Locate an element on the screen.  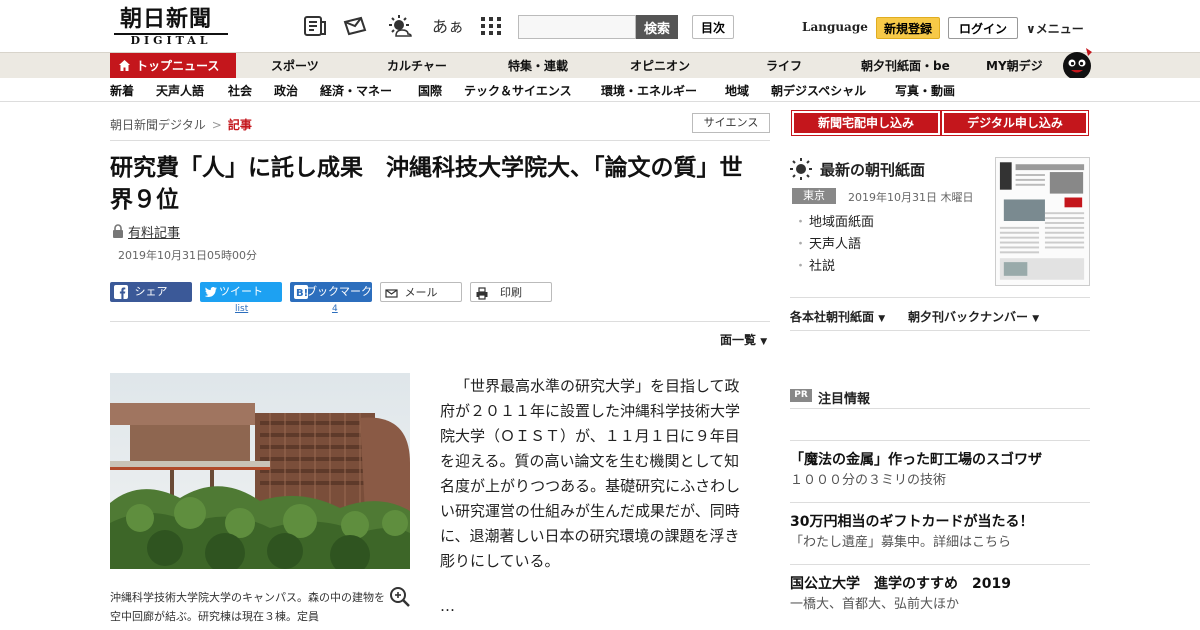
newspaper-subscribe-button: 新聞宅配申し込み is located at coordinates (866, 123).